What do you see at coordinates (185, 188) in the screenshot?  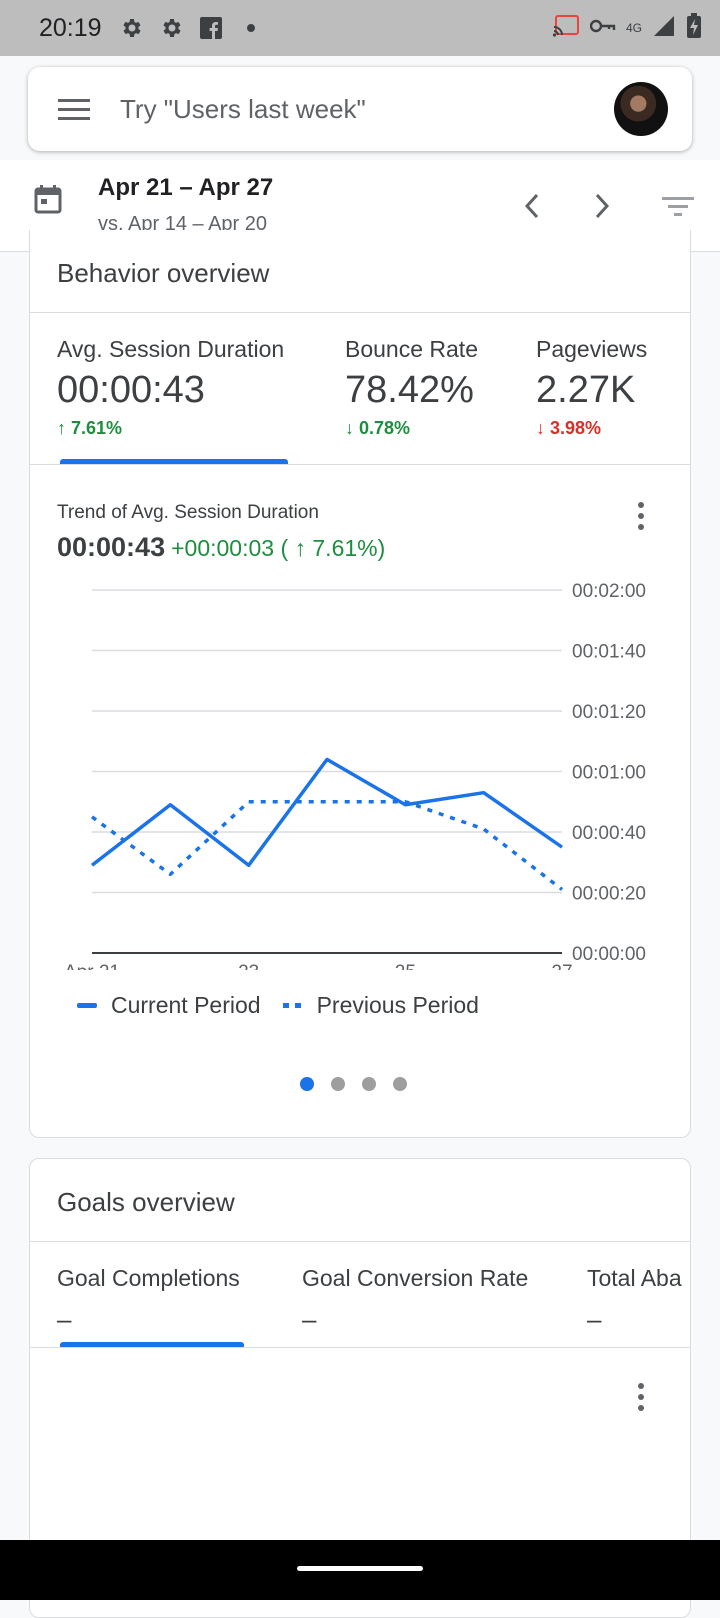 I see `date-range-current: Apr 21 – Apr 27` at bounding box center [185, 188].